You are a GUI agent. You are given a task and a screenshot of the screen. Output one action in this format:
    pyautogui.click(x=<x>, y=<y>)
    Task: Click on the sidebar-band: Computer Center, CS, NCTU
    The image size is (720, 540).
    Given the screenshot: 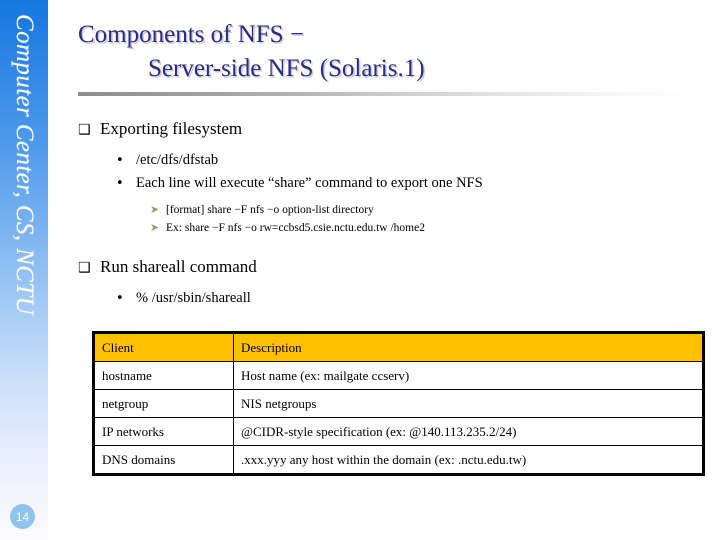 What is the action you would take?
    pyautogui.click(x=24, y=270)
    